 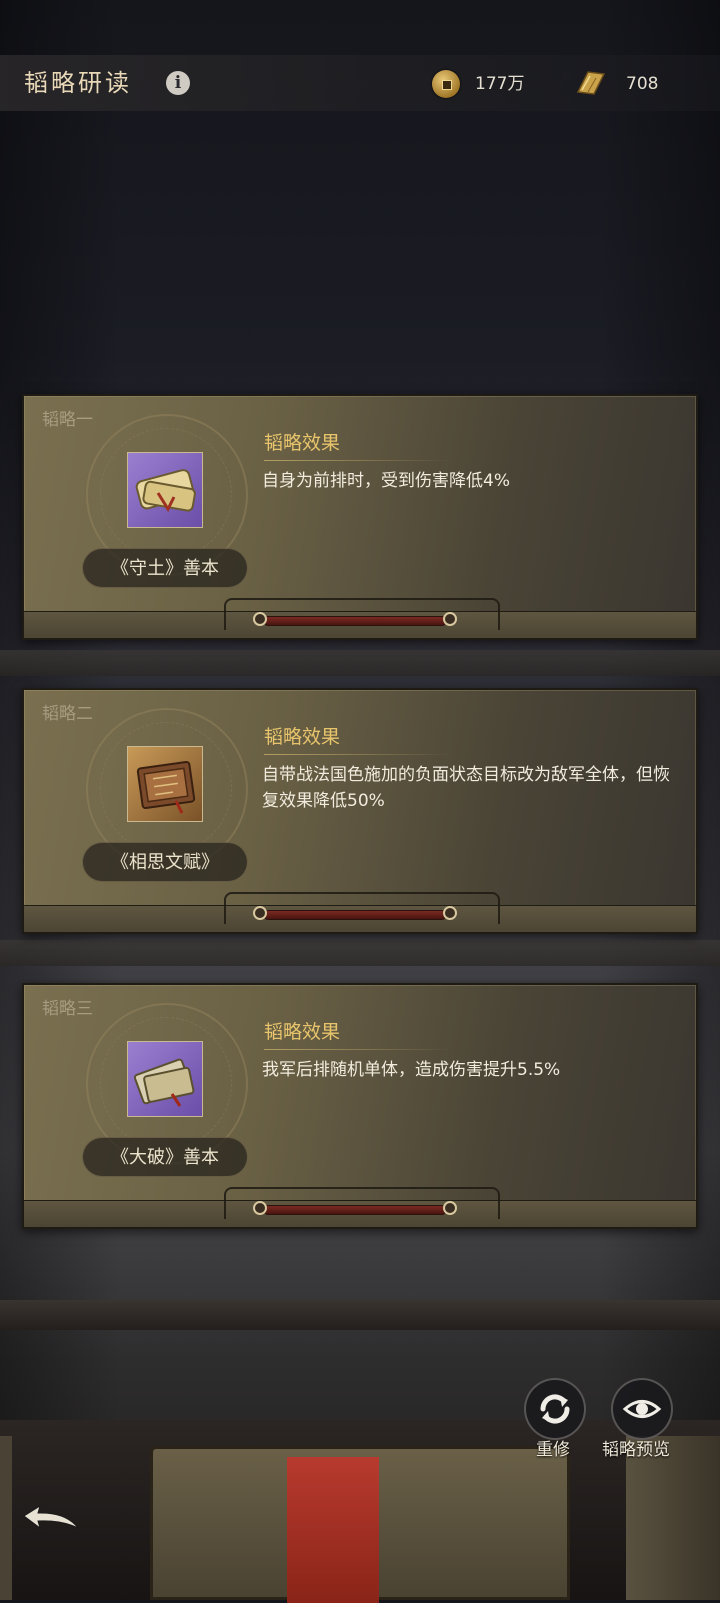 I want to click on scroll-balance: 708, so click(x=642, y=84).